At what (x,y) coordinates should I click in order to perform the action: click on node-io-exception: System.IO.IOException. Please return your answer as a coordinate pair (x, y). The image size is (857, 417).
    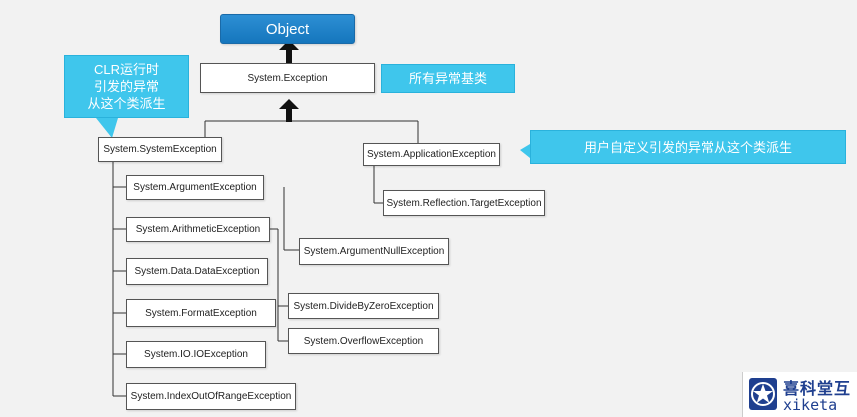
    Looking at the image, I should click on (196, 354).